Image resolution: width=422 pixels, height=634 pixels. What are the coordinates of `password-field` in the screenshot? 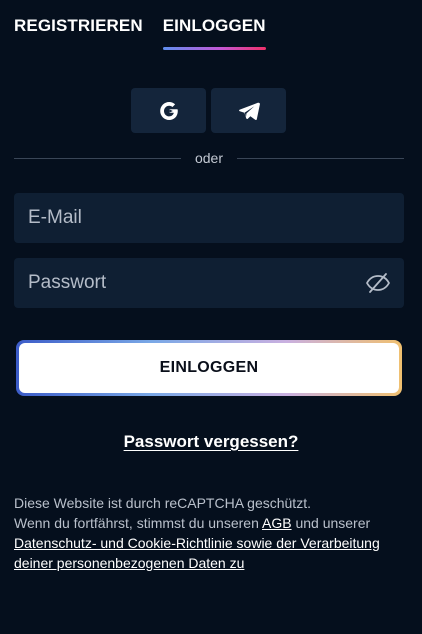 It's located at (209, 283).